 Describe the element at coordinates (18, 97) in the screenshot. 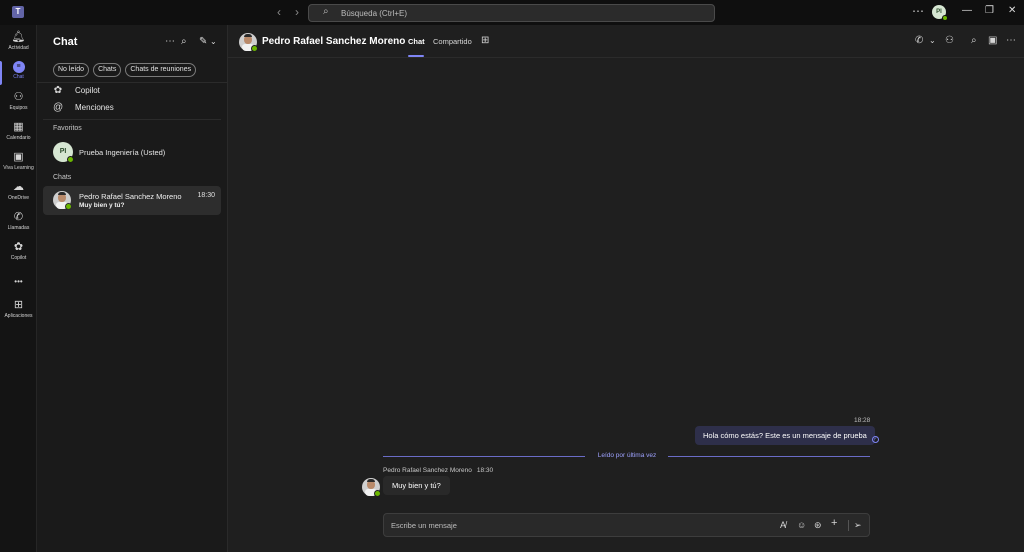

I see `teams-icon: ⚇` at that location.